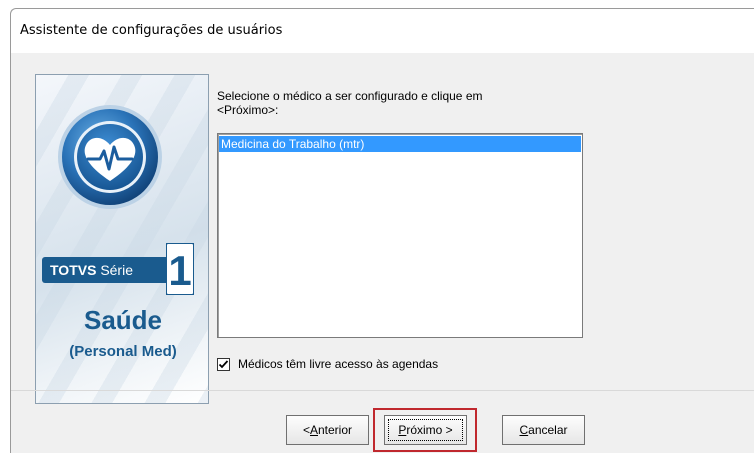 The height and width of the screenshot is (453, 754). Describe the element at coordinates (313, 430) in the screenshot. I see `previous-button-mnemonic: A` at that location.